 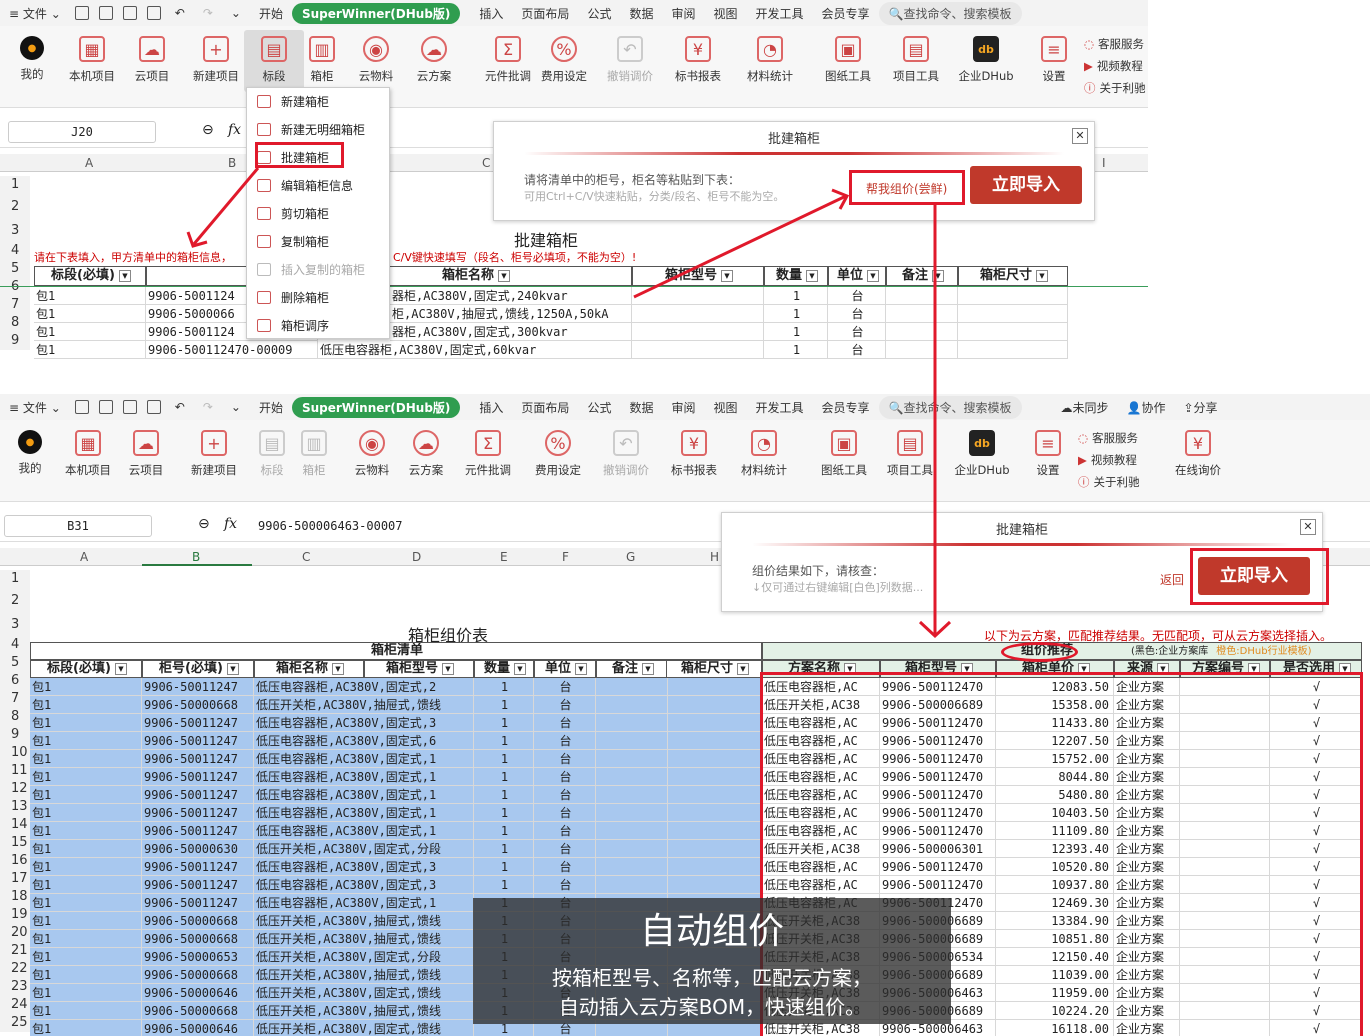 I want to click on file-menu: ≡ 文件 ⌄, so click(x=35, y=407).